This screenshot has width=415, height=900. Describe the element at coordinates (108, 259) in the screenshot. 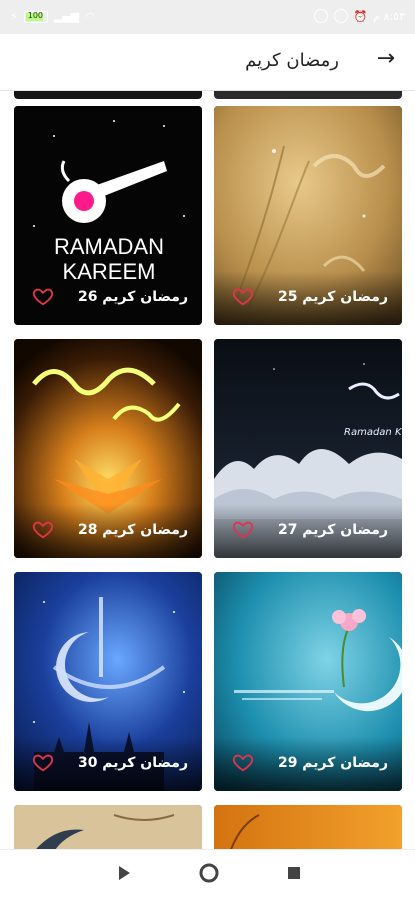

I see `card-26-art-text: RAMADAN KAREEM` at that location.